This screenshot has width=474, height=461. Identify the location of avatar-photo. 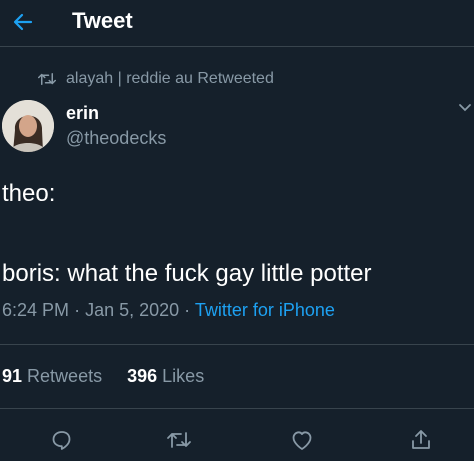
(28, 126).